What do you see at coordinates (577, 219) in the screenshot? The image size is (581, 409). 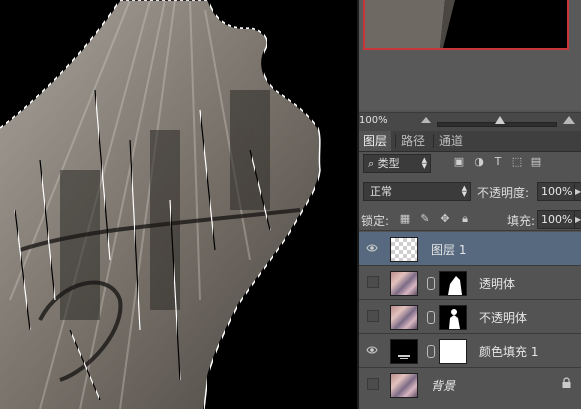 I see `fill-dropdown-icon: ▶` at bounding box center [577, 219].